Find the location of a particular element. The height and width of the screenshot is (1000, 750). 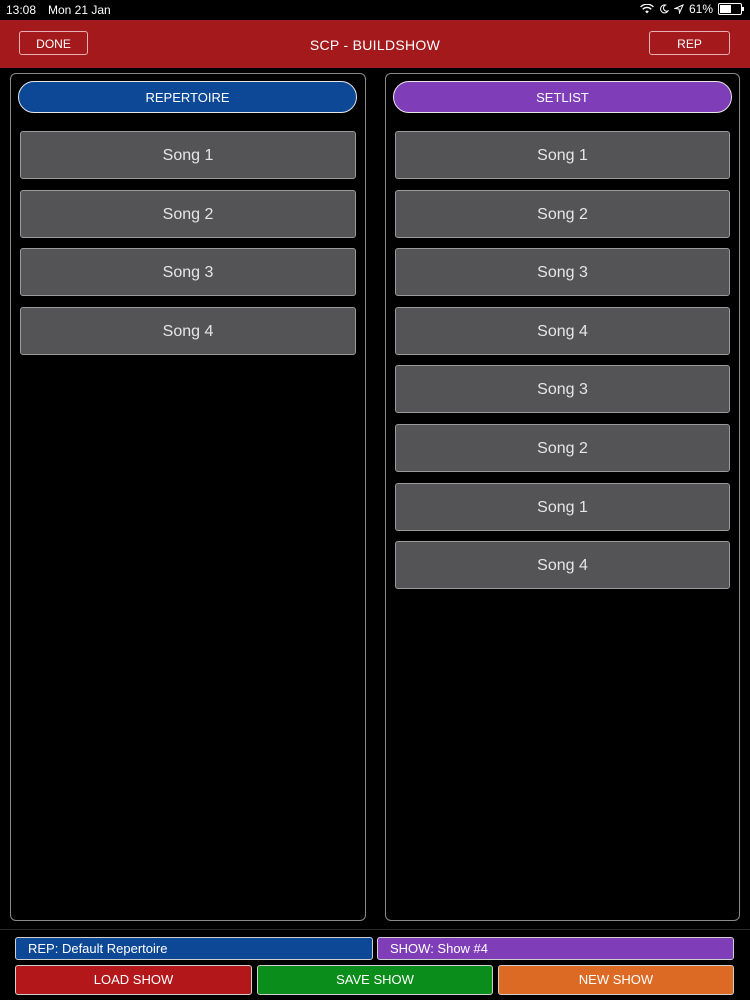

wifi-icon is located at coordinates (647, 9).